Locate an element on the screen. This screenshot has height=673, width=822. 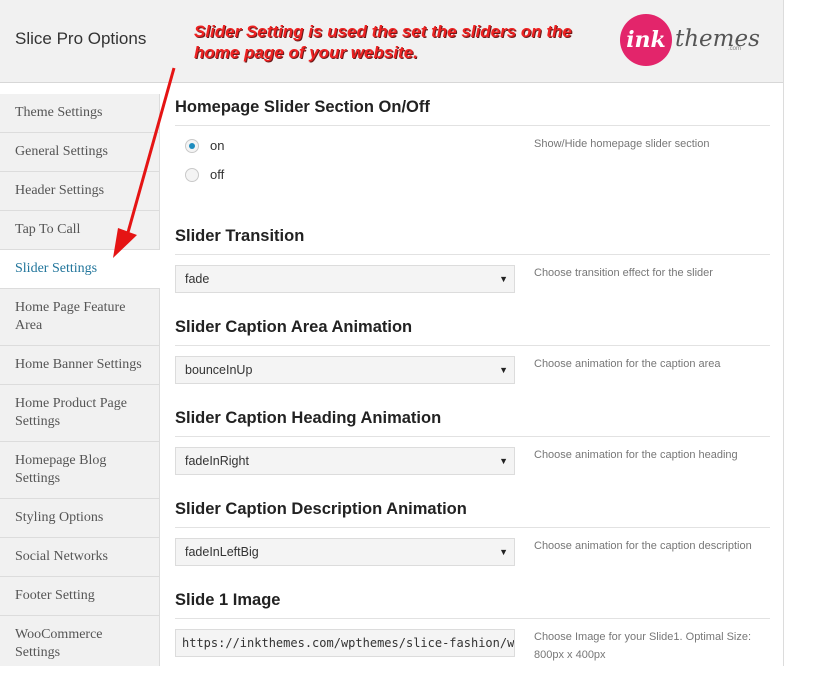
desc-slider-transition: Choose transition effect for the slider is located at coordinates (623, 273).